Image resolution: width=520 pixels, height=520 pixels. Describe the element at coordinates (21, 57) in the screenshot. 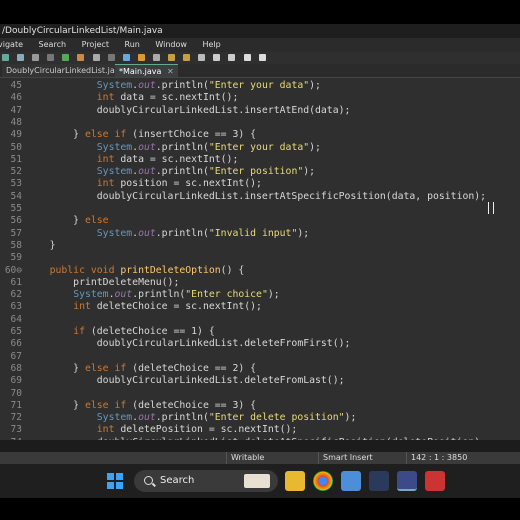

I see `save-icon` at that location.